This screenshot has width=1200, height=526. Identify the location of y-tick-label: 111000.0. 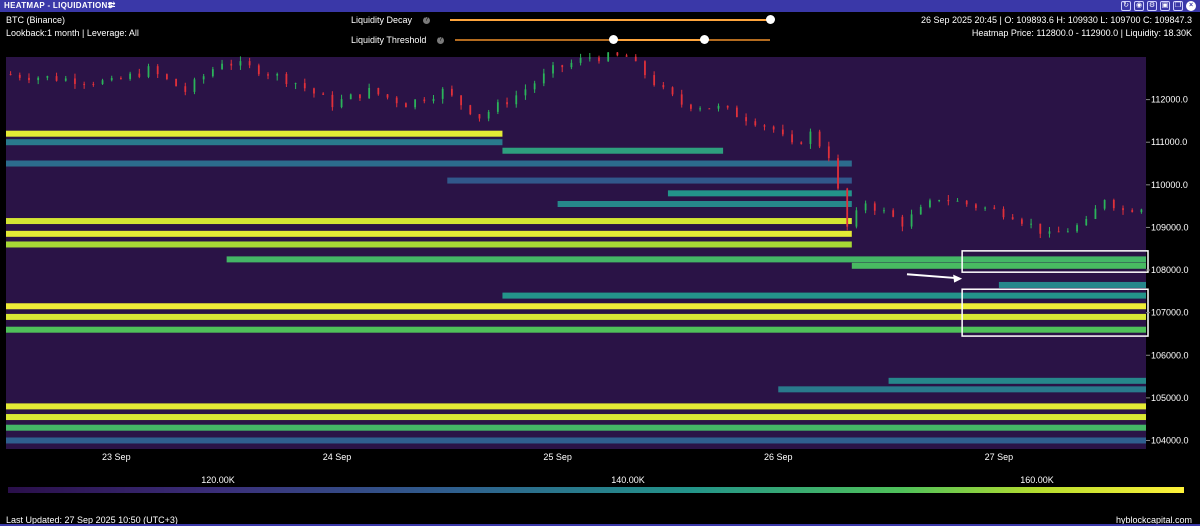
(1169, 142).